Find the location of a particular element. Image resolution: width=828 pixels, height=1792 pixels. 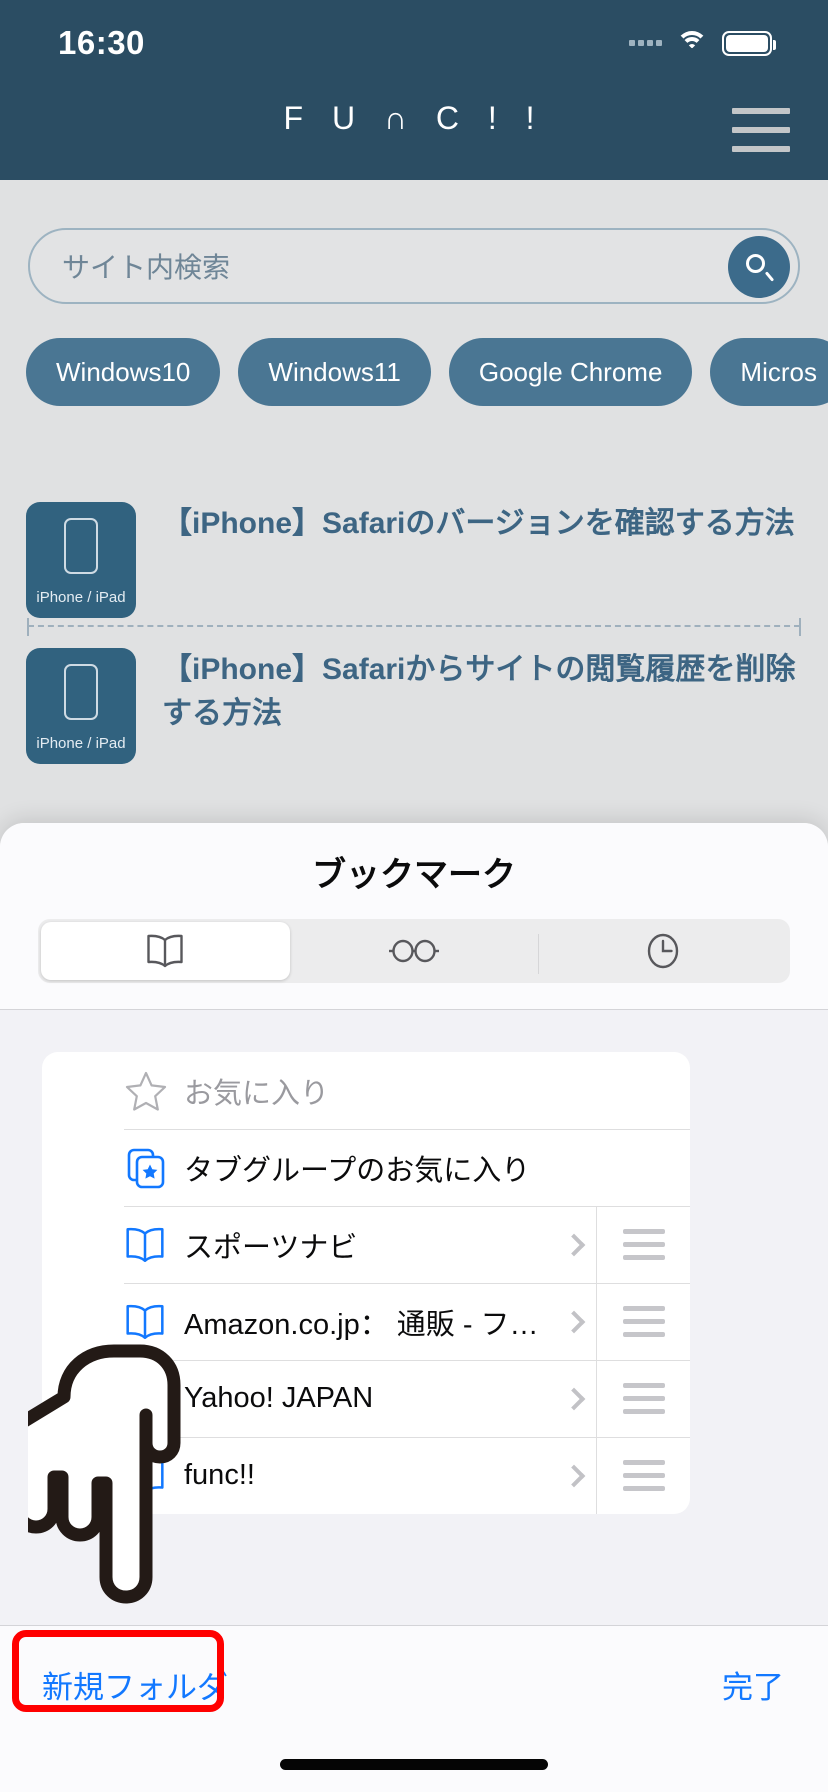

sheet-bottom-toolbar: 新規フォルダ 完了 is located at coordinates (414, 1708).